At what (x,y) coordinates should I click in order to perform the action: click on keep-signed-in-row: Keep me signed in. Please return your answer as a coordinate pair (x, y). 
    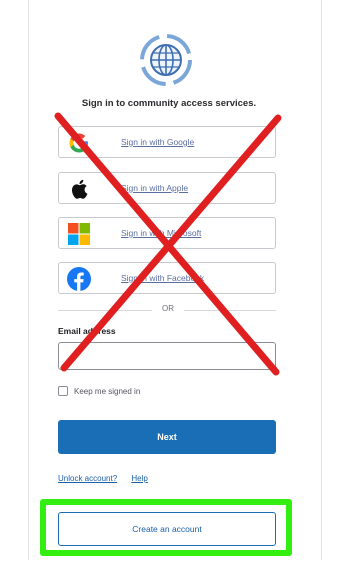
    Looking at the image, I should click on (99, 391).